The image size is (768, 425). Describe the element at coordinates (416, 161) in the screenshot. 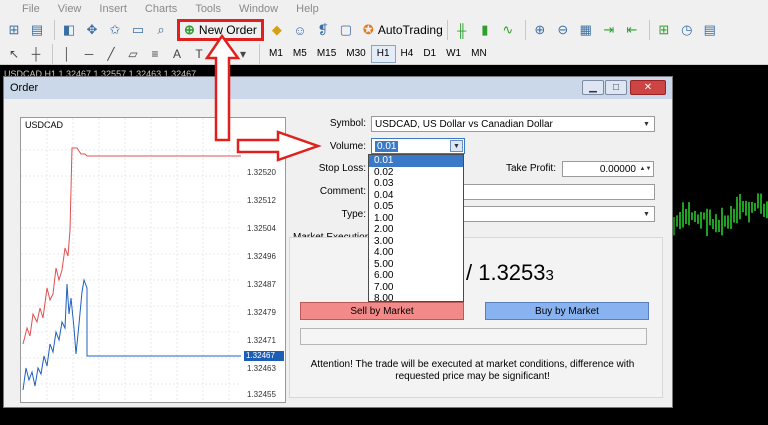

I see `volume-option: 0.01` at that location.